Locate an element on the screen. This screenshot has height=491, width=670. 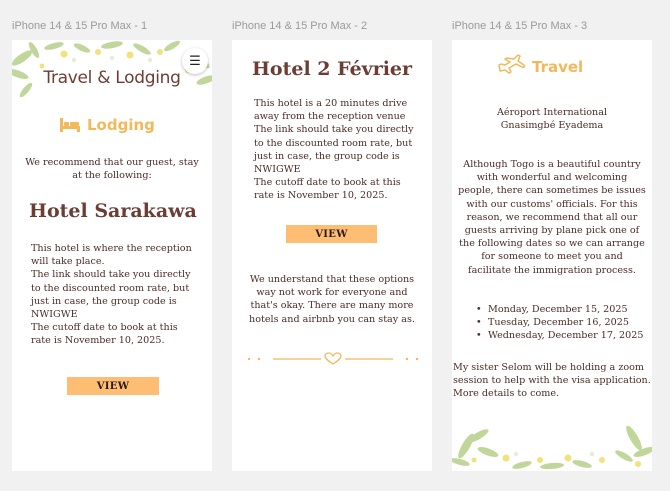
note-line: hotels and airbnb you can stay as. is located at coordinates (332, 319).